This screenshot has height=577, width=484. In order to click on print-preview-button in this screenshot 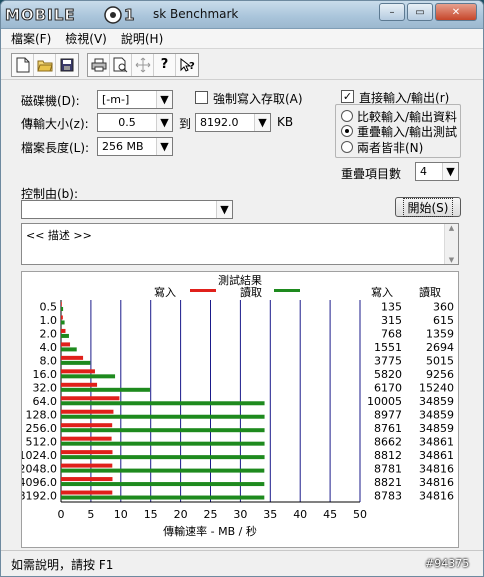, I will do `click(121, 64)`.